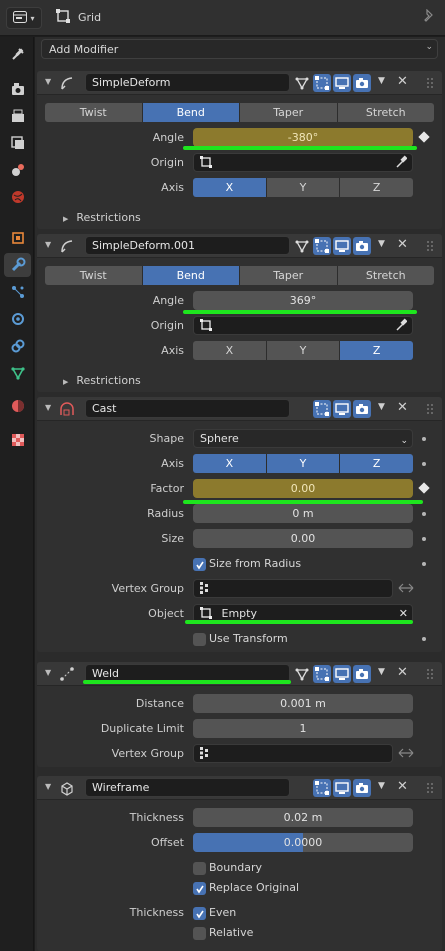 This screenshot has height=951, width=445. I want to click on relative-checkbox, so click(199, 933).